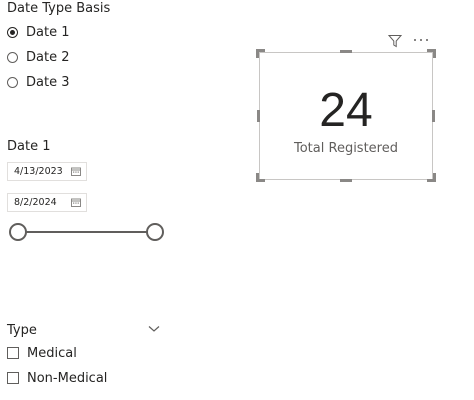  What do you see at coordinates (29, 146) in the screenshot?
I see `date-slicer-title: Date 1` at bounding box center [29, 146].